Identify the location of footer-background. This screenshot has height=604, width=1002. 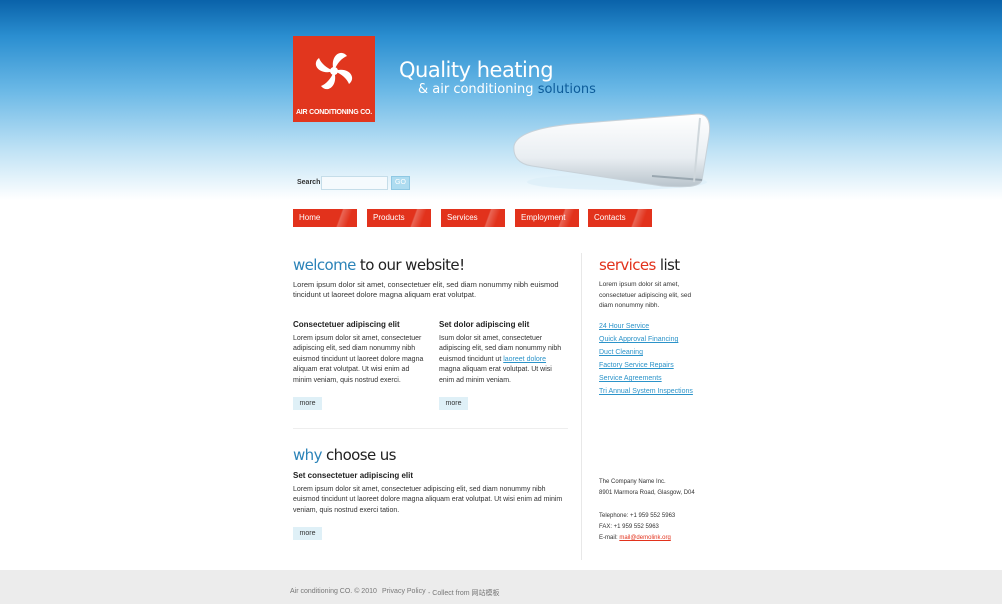
(501, 587).